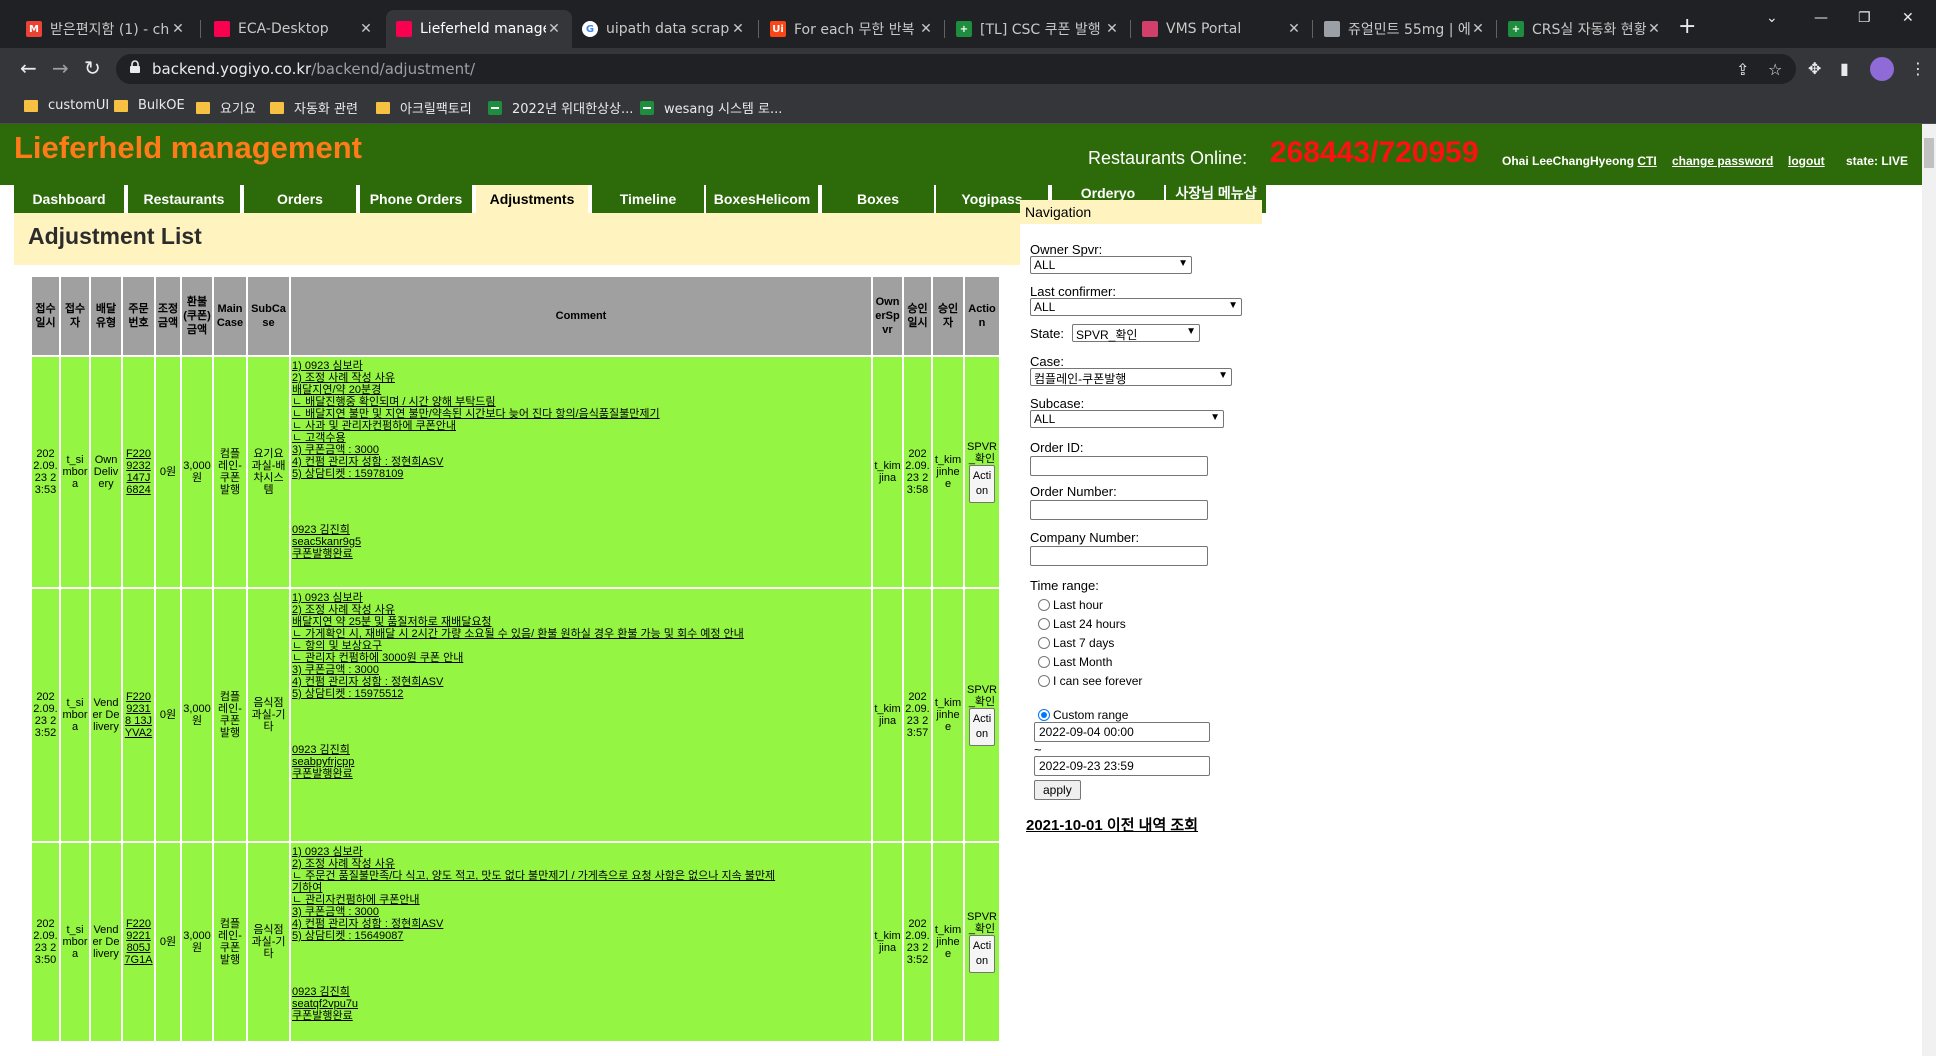  Describe the element at coordinates (138, 715) in the screenshot. I see `order-link: F22092318 13JYVA2` at that location.